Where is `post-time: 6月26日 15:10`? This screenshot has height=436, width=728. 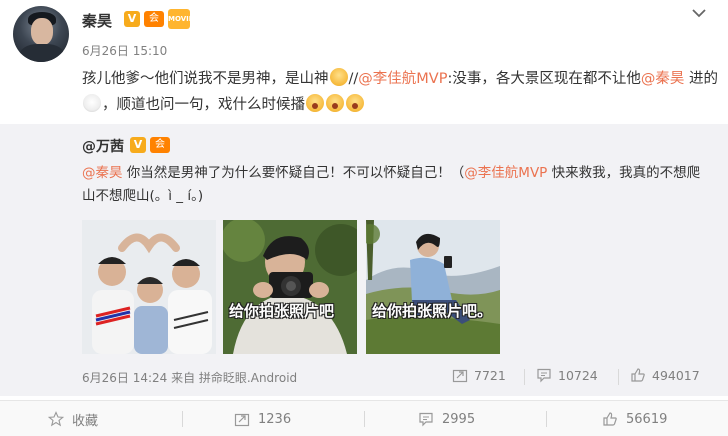 post-time: 6月26日 15:10 is located at coordinates (124, 50).